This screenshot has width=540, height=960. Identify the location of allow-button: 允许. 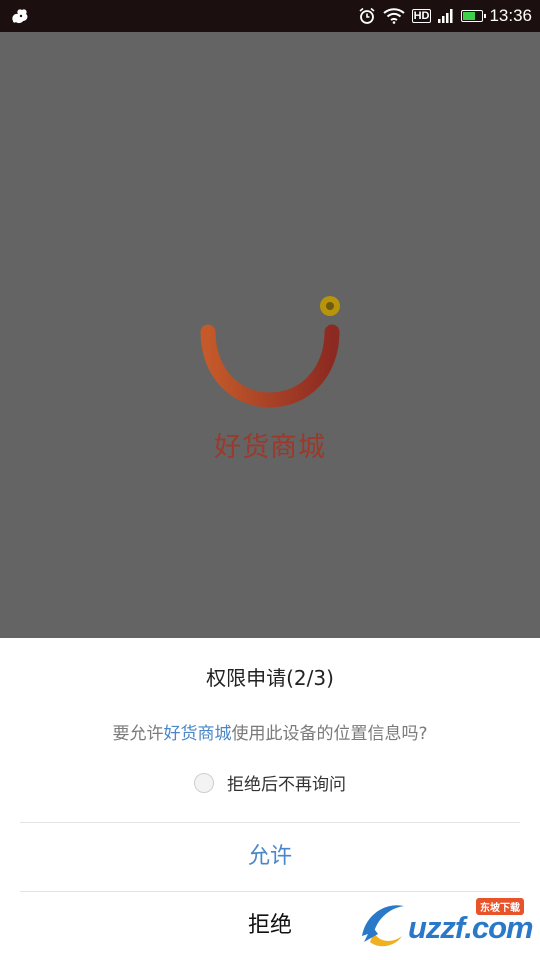
(270, 857).